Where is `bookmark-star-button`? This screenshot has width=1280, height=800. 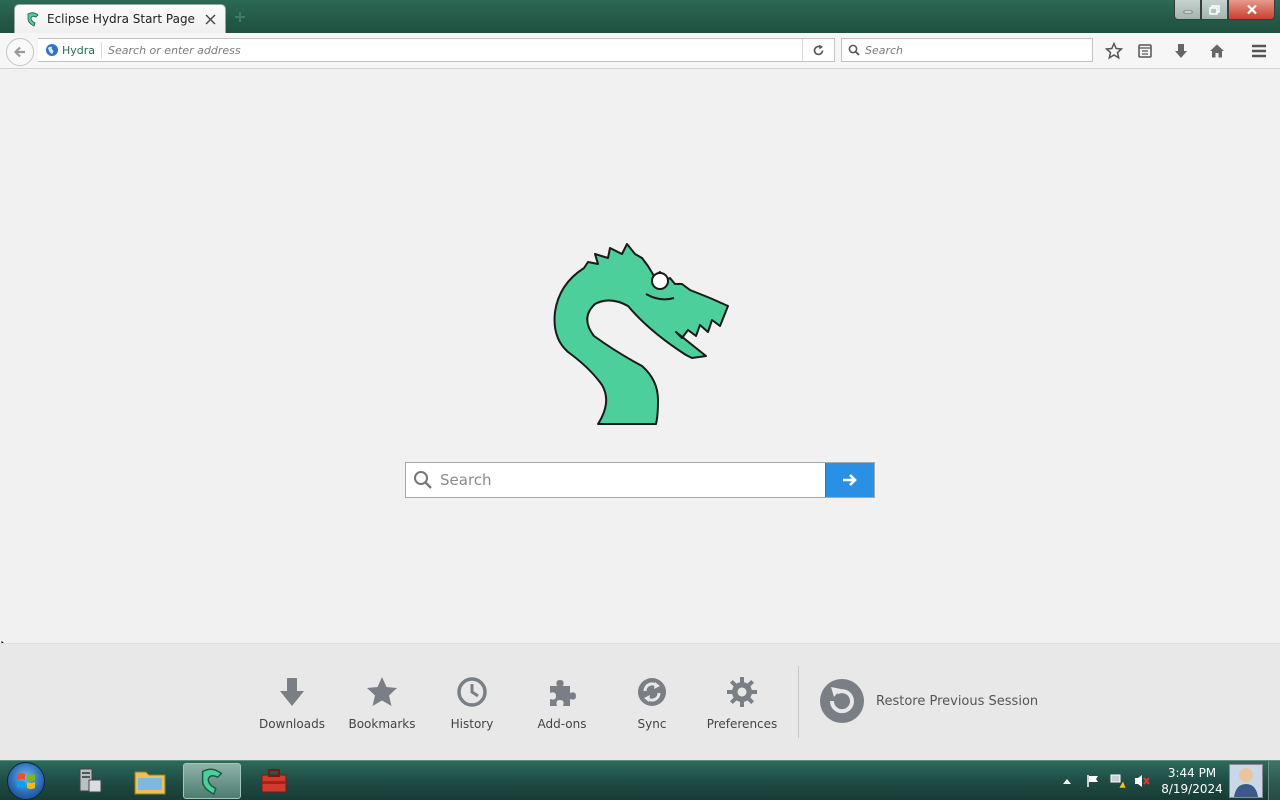 bookmark-star-button is located at coordinates (1114, 51).